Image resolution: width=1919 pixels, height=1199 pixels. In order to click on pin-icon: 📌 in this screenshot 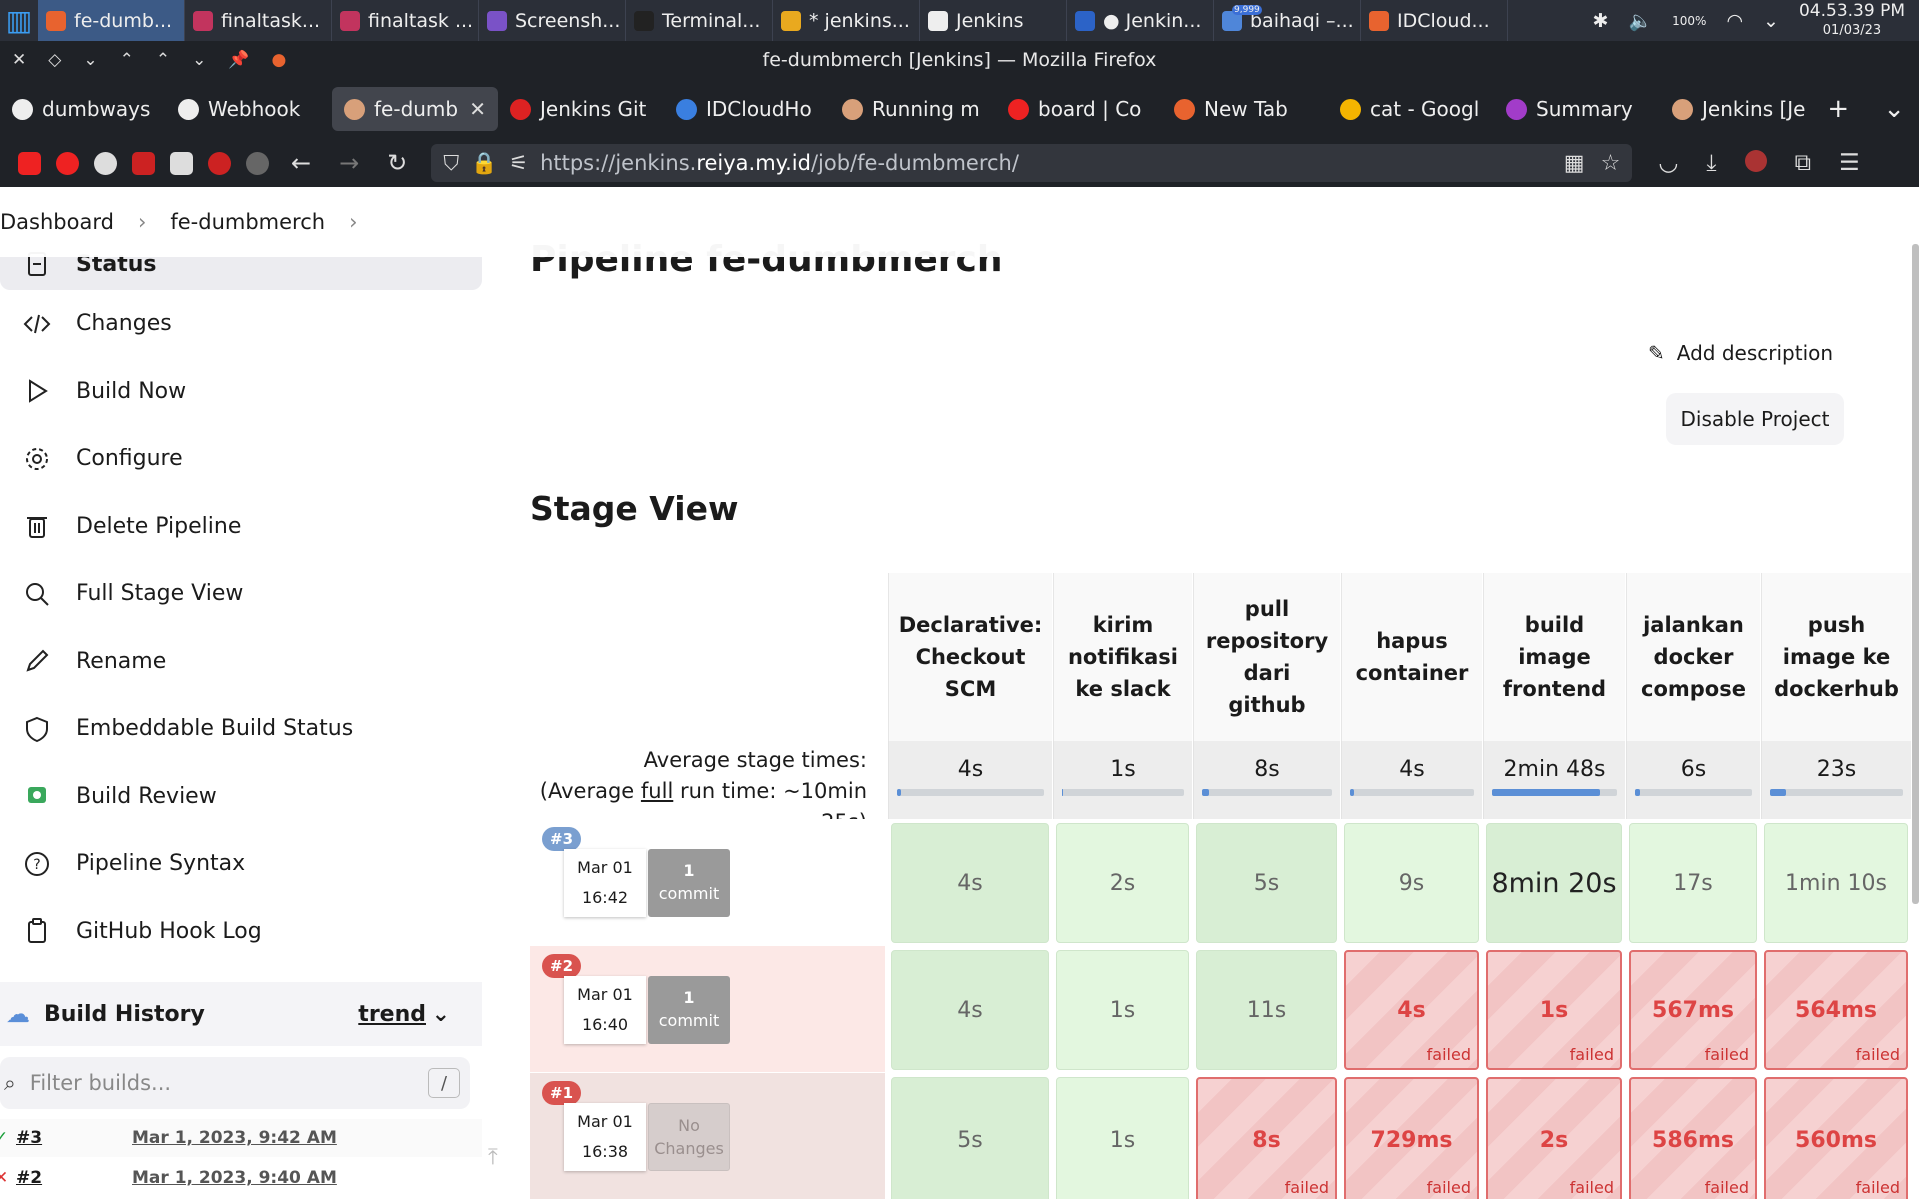, I will do `click(238, 60)`.